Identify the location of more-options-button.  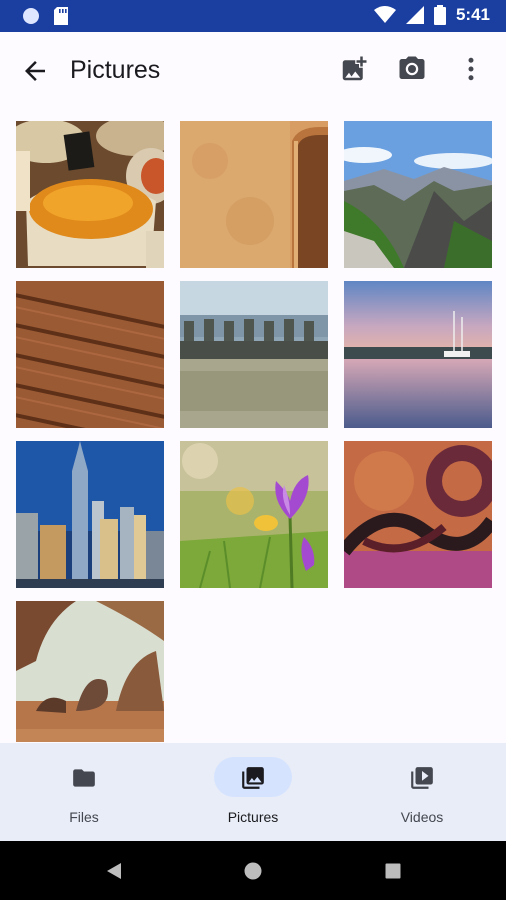
(472, 70).